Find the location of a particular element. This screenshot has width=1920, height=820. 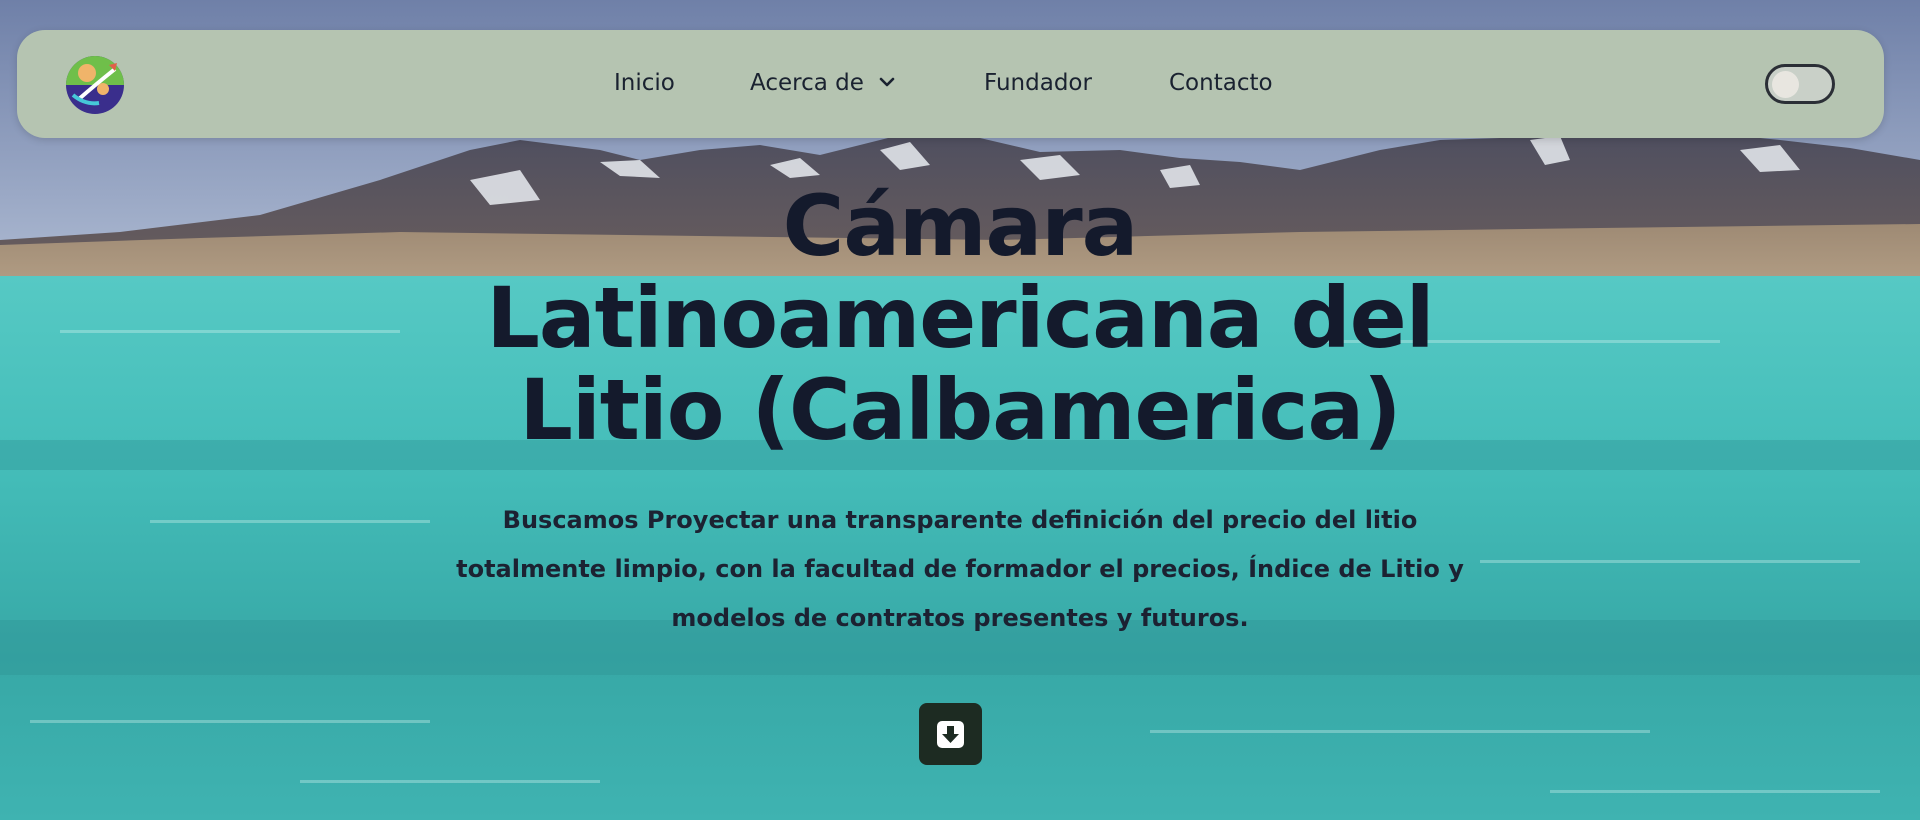

theme-toggle-switch is located at coordinates (1800, 84).